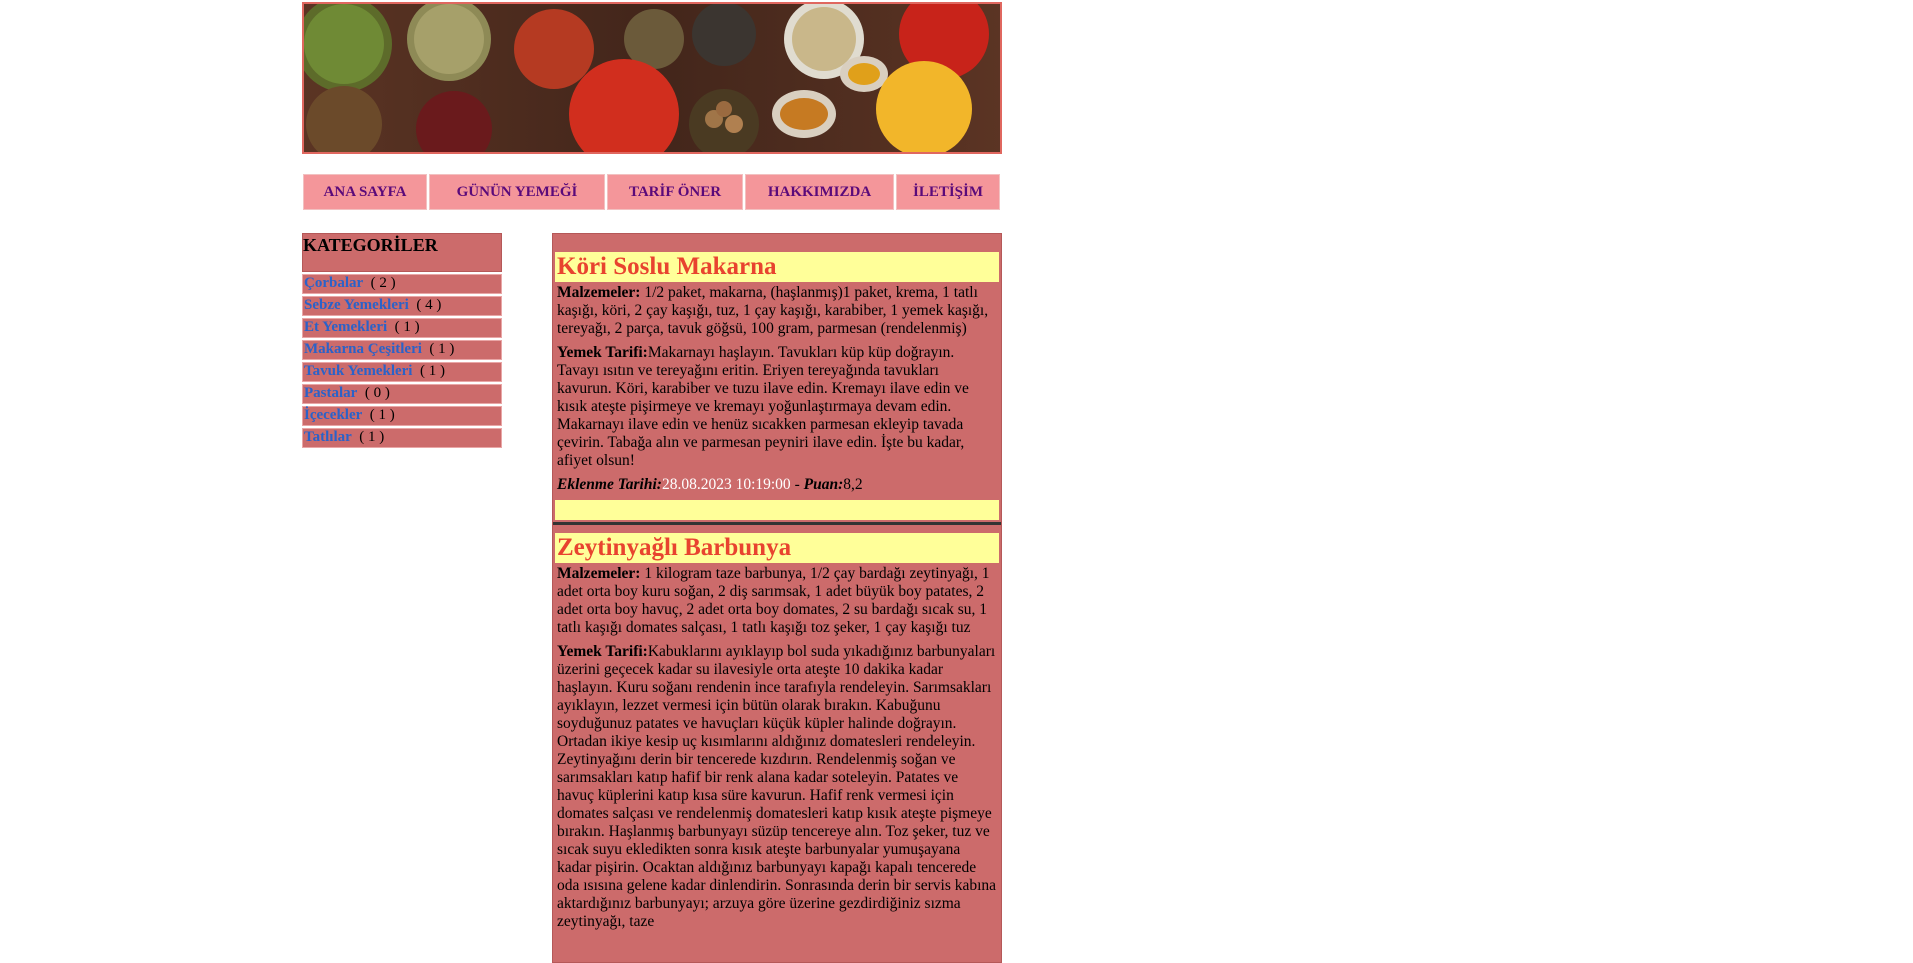 The width and height of the screenshot is (1913, 963). What do you see at coordinates (328, 437) in the screenshot?
I see `category-link: Tatlılar` at bounding box center [328, 437].